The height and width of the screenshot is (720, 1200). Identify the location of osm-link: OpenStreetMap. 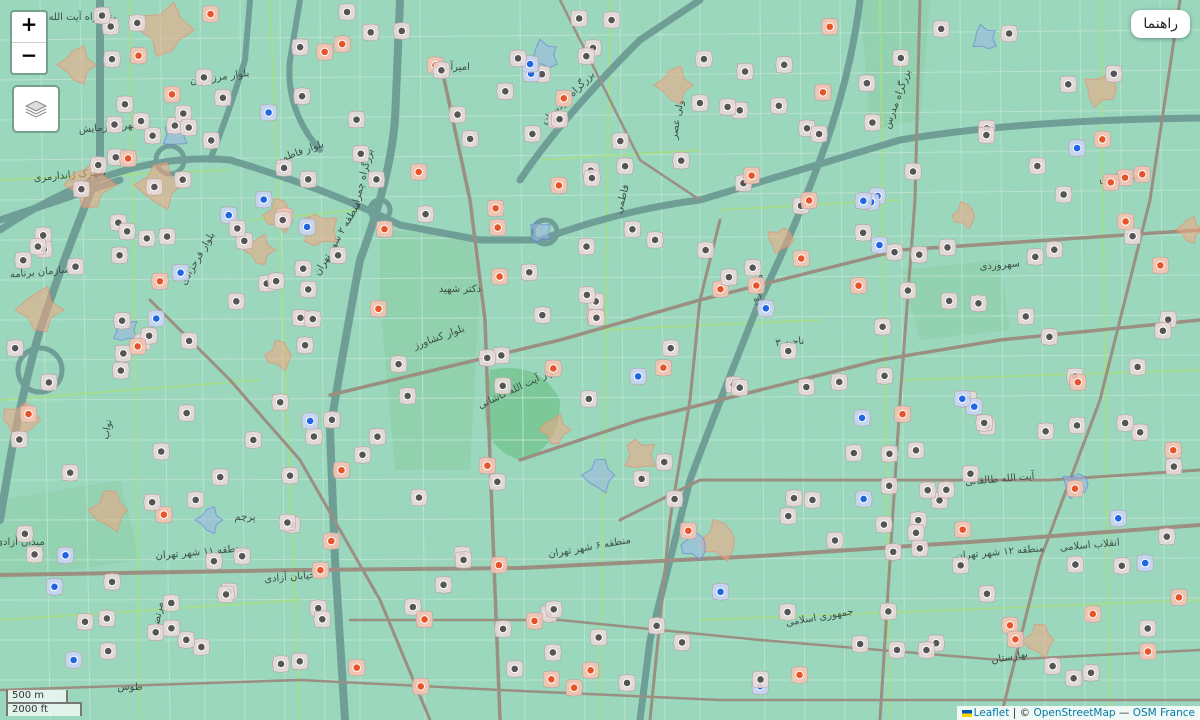
(1074, 713).